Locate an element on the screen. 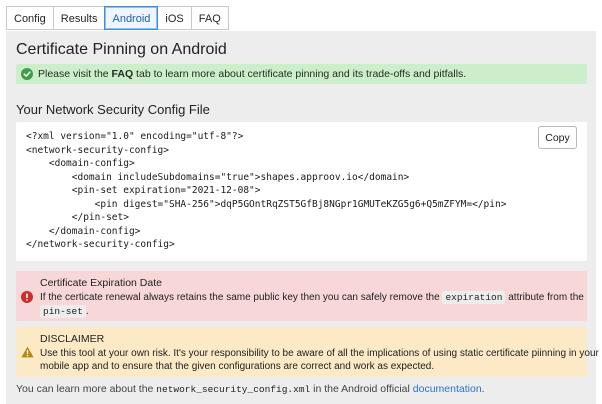  tab-config: Config is located at coordinates (29, 18).